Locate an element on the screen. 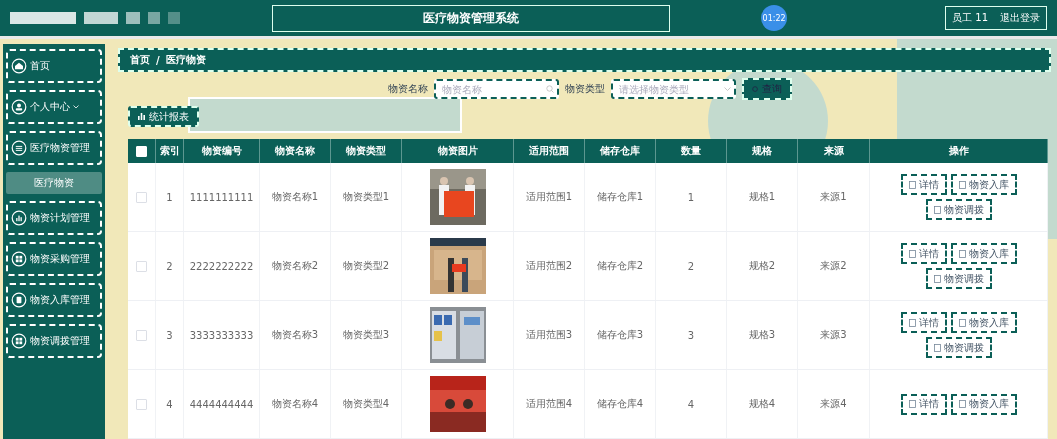 This screenshot has height=439, width=1057. home-icon is located at coordinates (19, 66).